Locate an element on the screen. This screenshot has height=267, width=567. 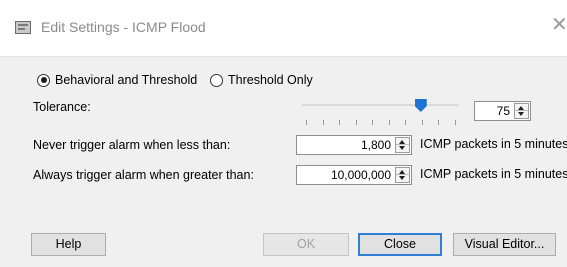
radio-threshold-only: Threshold Only is located at coordinates (261, 80).